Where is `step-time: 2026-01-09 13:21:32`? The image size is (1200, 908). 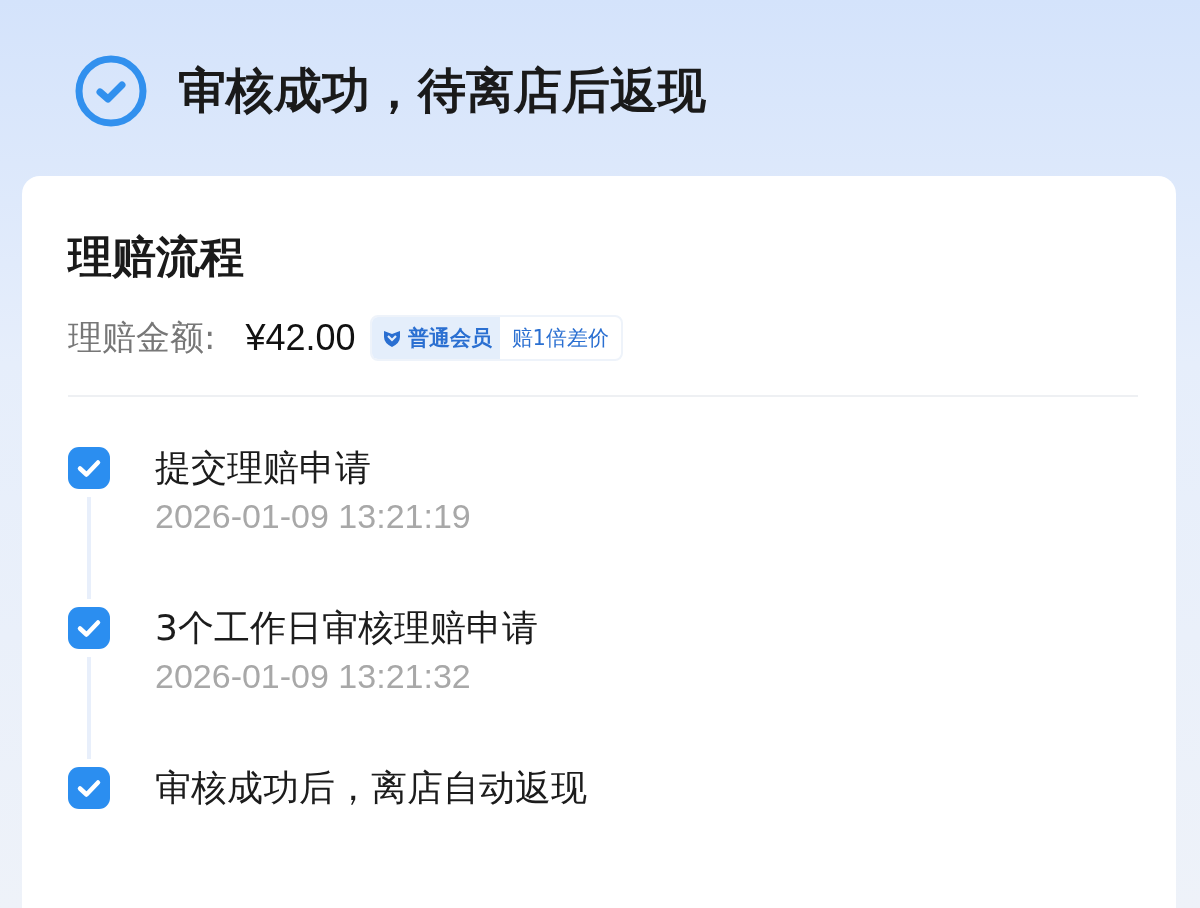
step-time: 2026-01-09 13:21:32 is located at coordinates (313, 676).